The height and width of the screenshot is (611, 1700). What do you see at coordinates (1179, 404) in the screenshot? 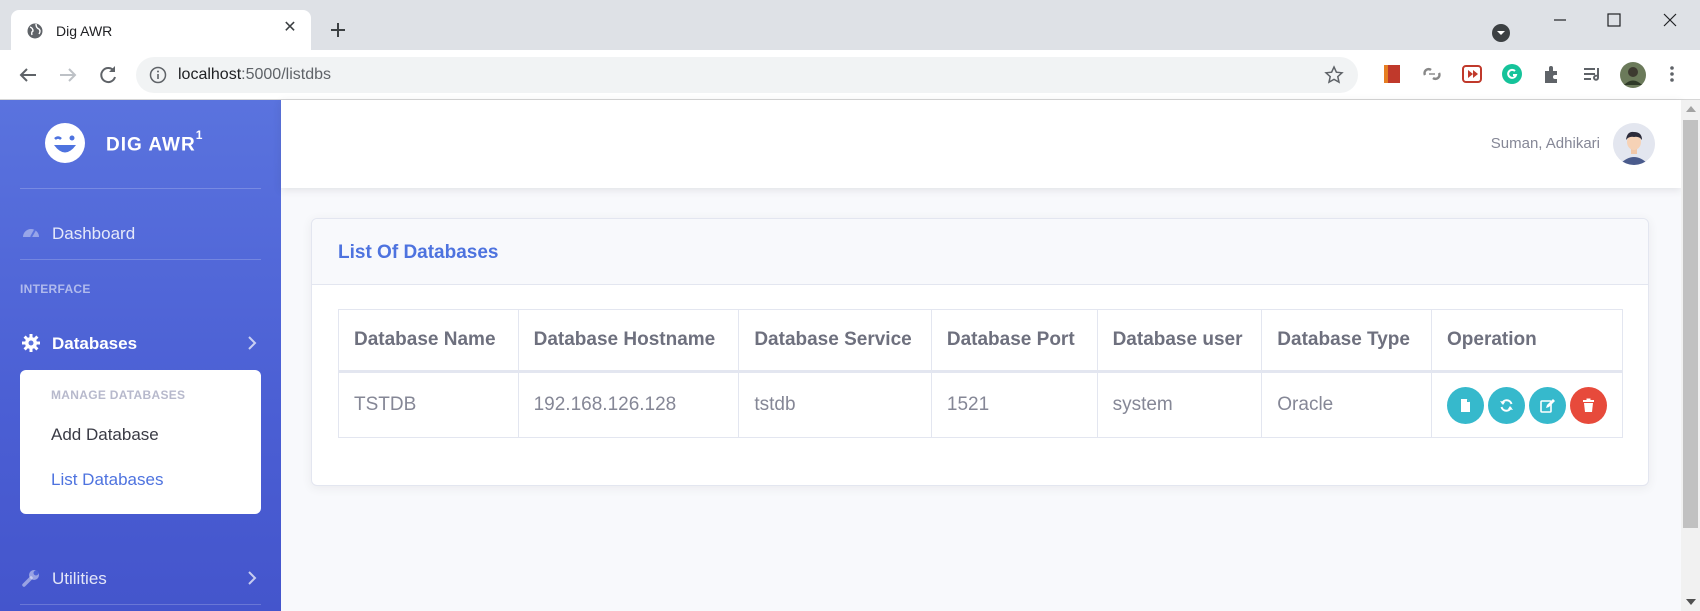
I see `table-cell: system` at bounding box center [1179, 404].